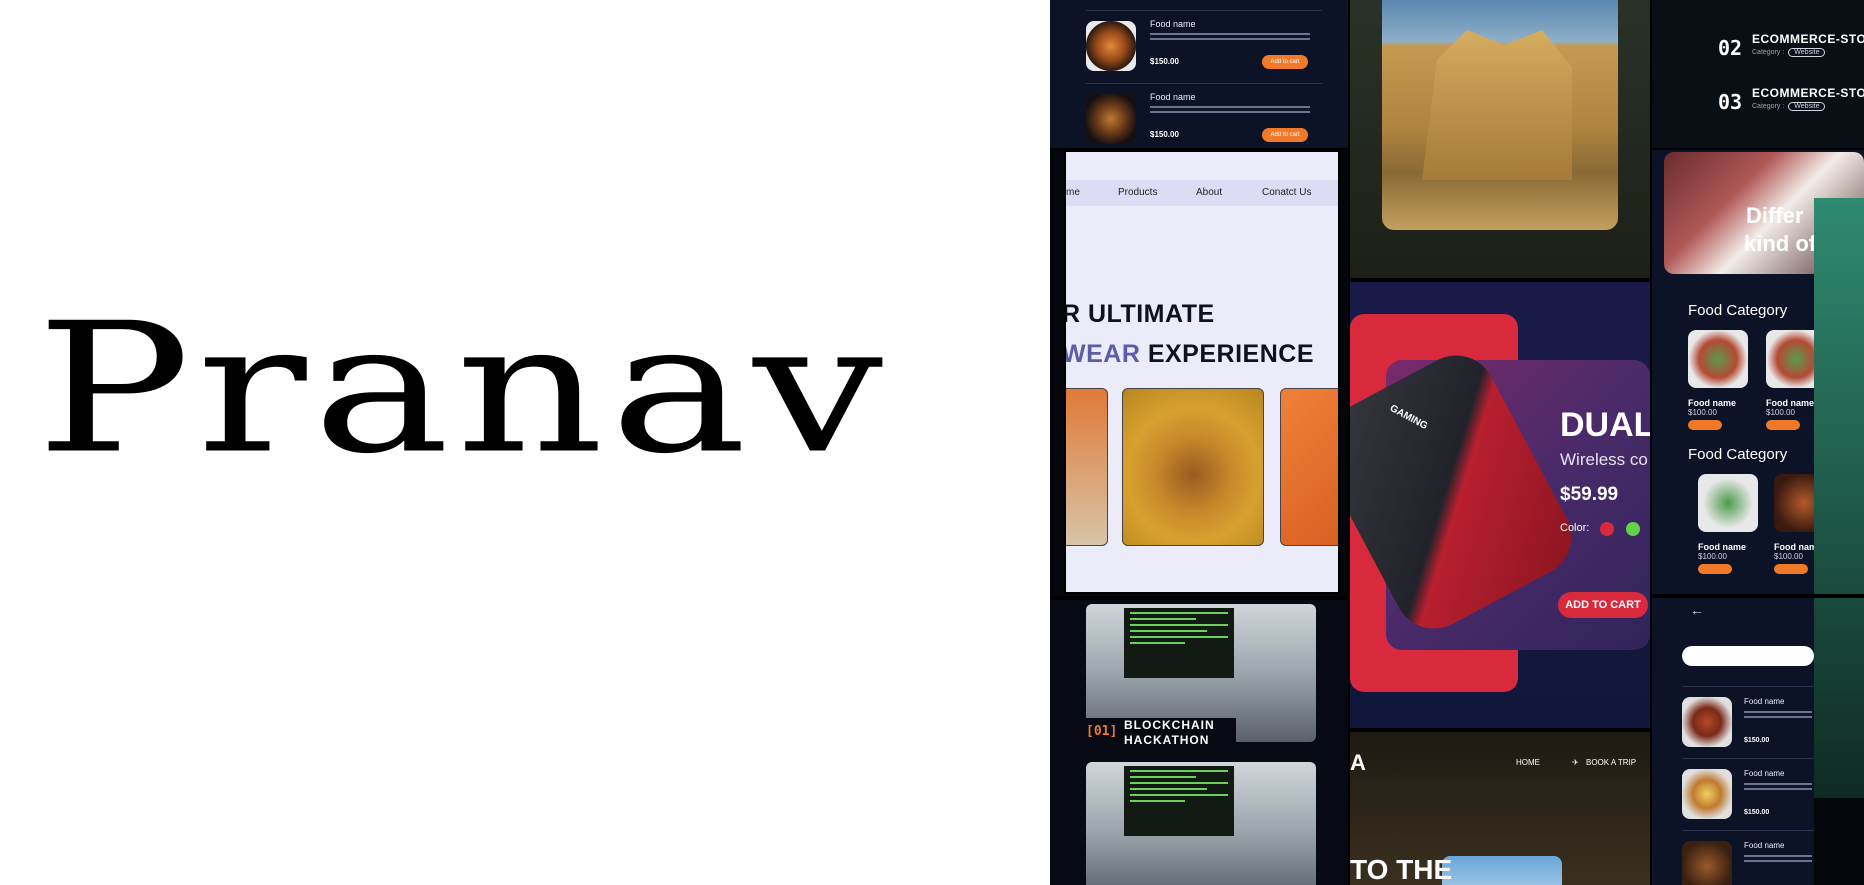 The height and width of the screenshot is (885, 1864). I want to click on travel-photo-preview, so click(1500, 139).